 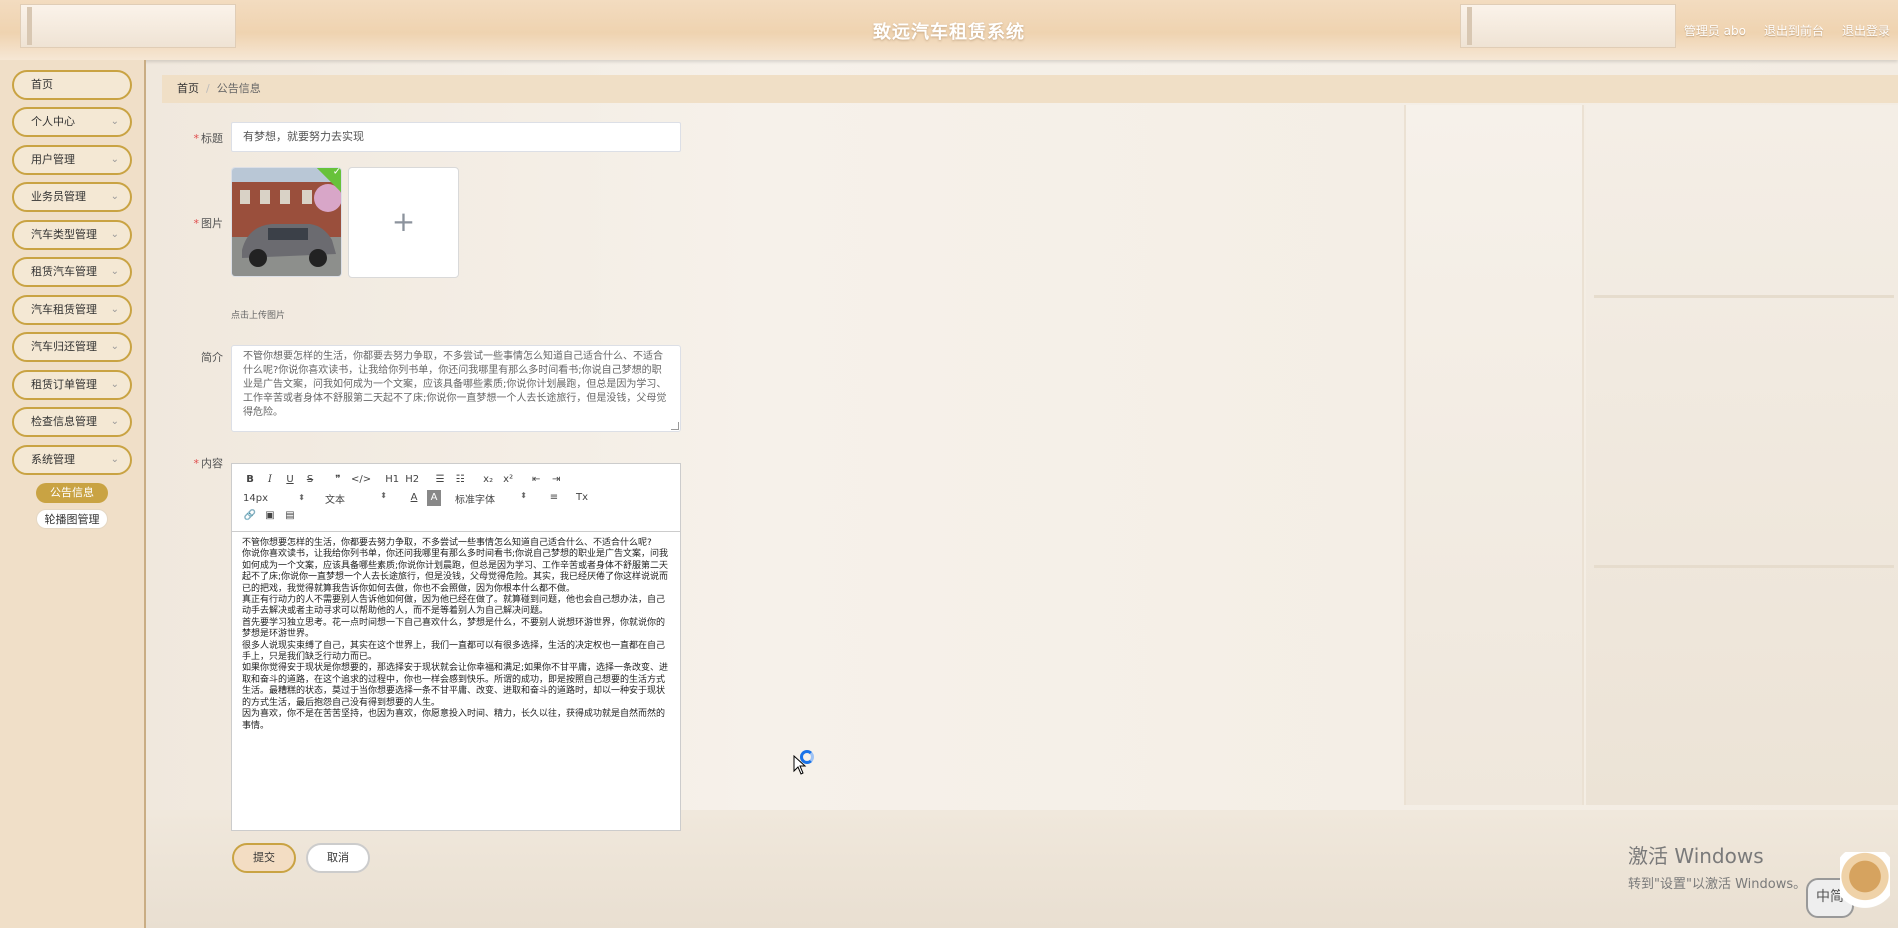 I want to click on sidebar-item-inspection-management: 检查信息管理 ⌄, so click(x=72, y=422).